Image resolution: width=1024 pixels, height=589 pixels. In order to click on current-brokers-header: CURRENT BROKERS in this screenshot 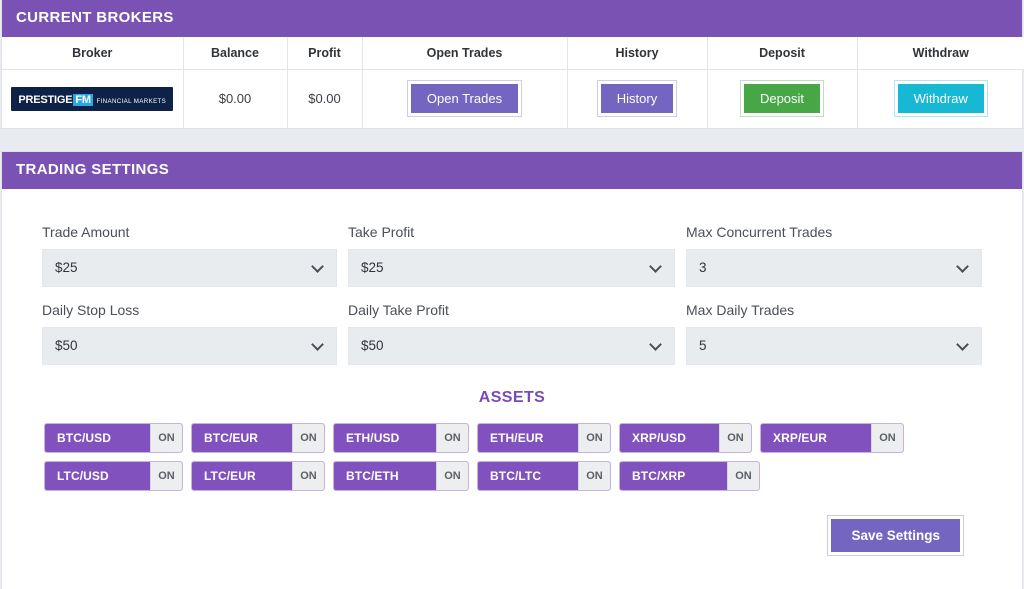, I will do `click(512, 18)`.